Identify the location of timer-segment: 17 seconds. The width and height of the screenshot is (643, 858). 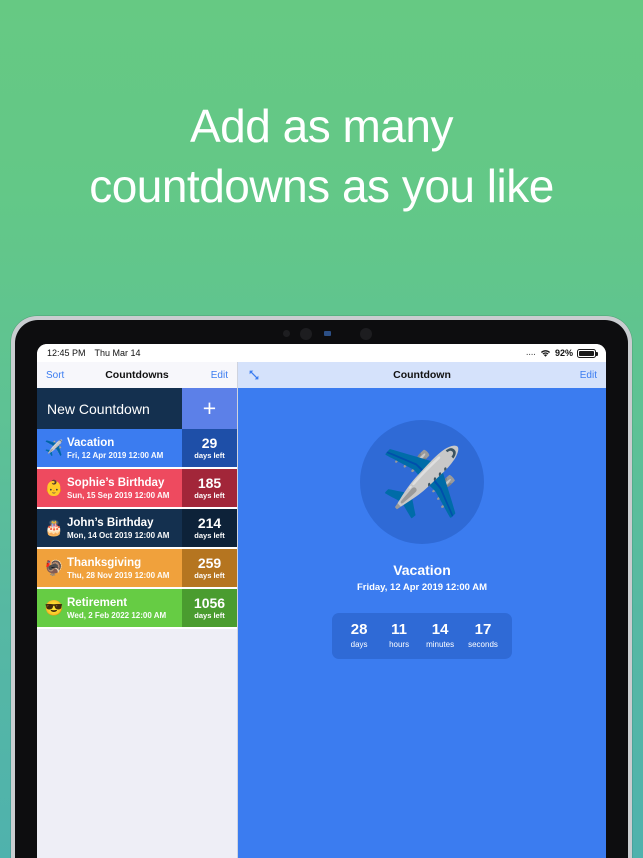
(483, 635).